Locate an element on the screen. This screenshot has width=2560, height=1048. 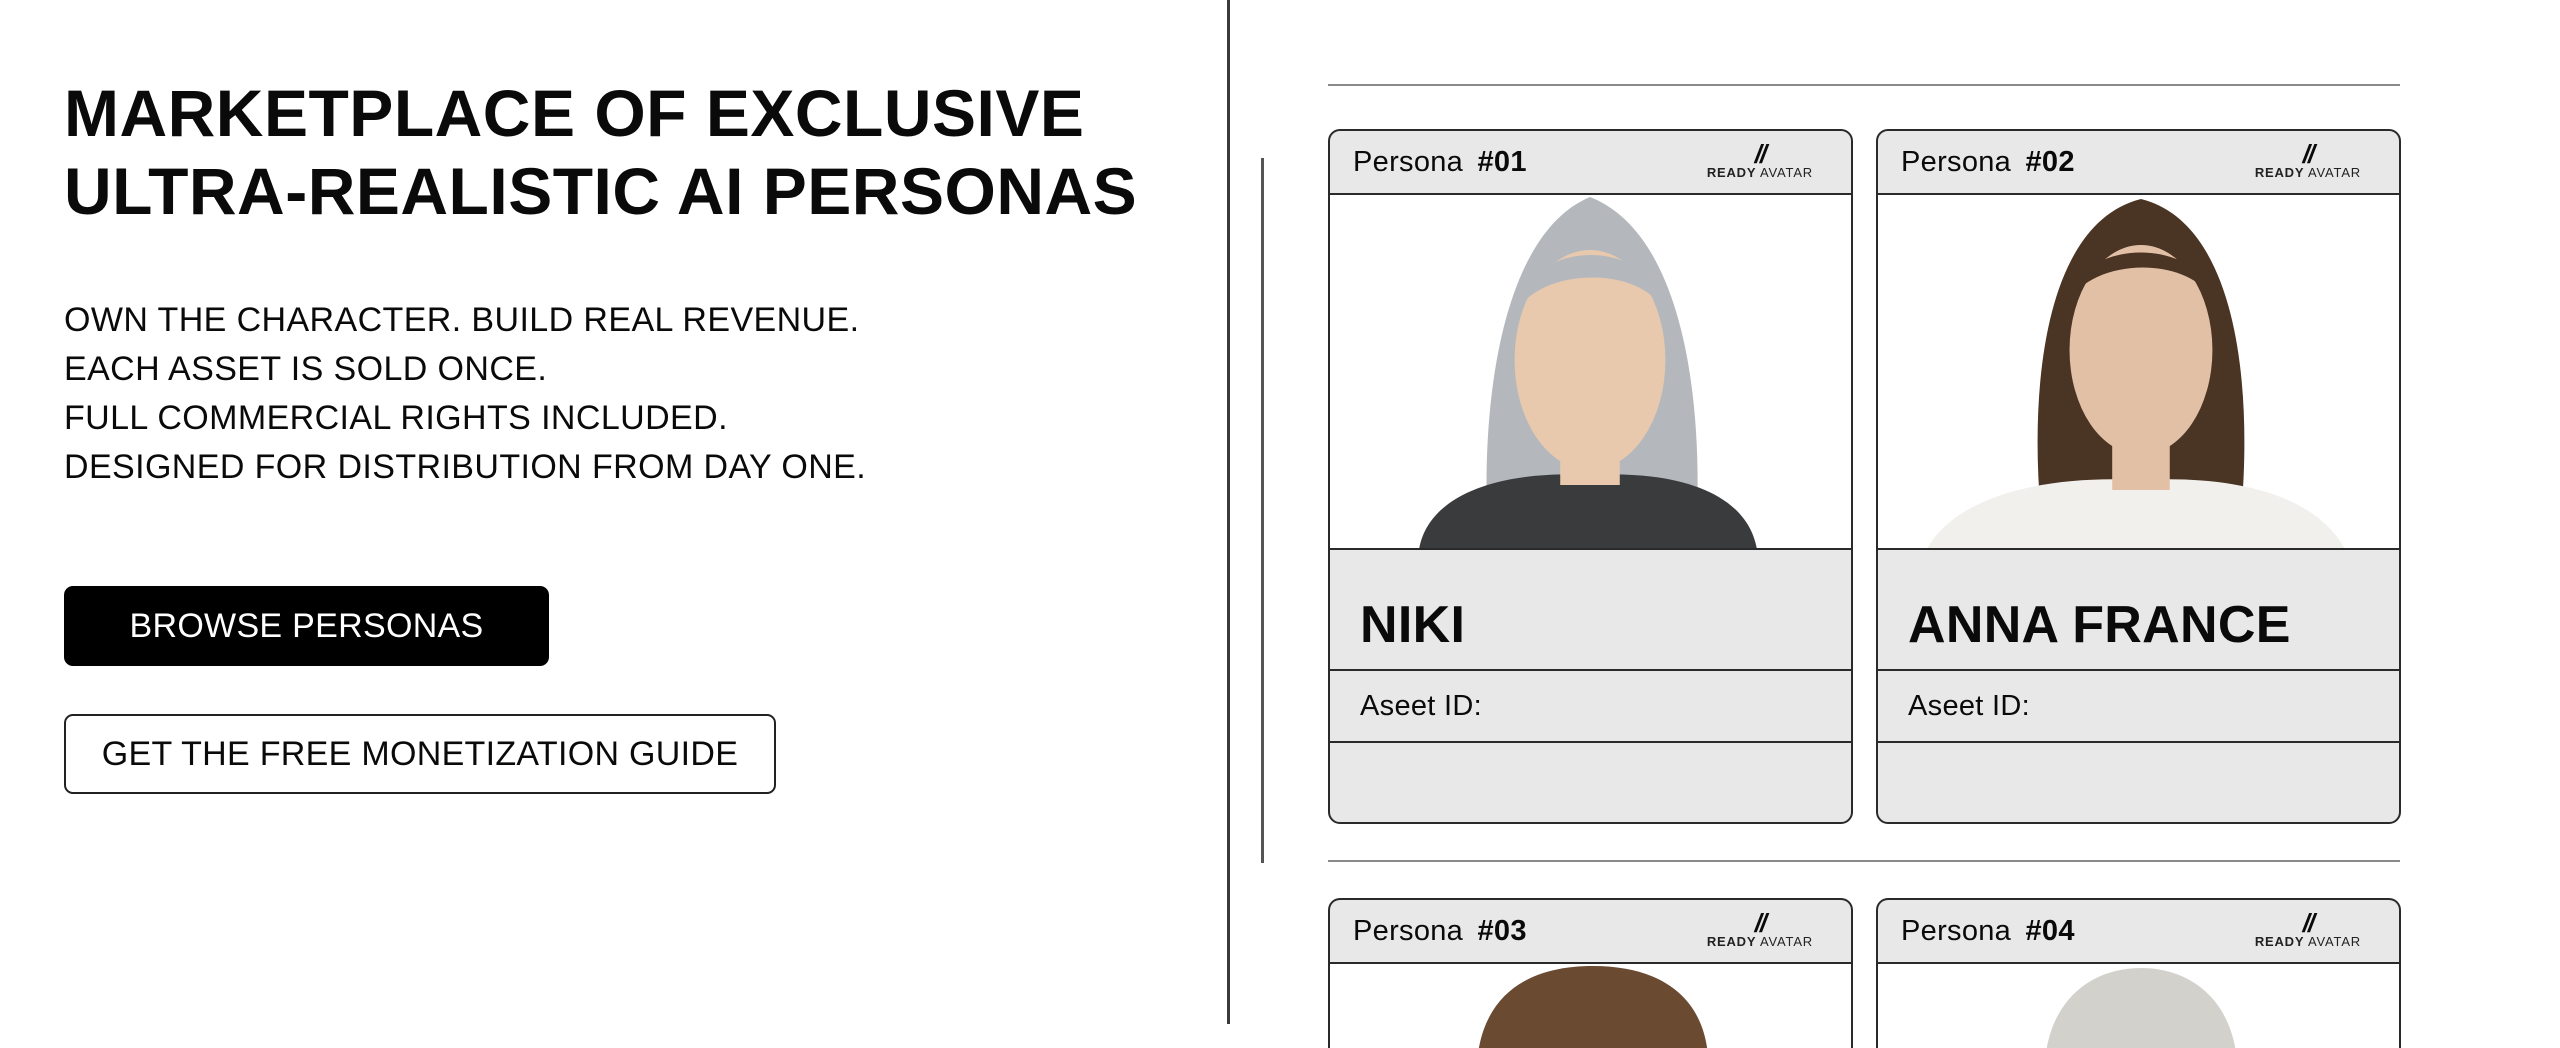
persona-label: Persona #01 is located at coordinates (1440, 162).